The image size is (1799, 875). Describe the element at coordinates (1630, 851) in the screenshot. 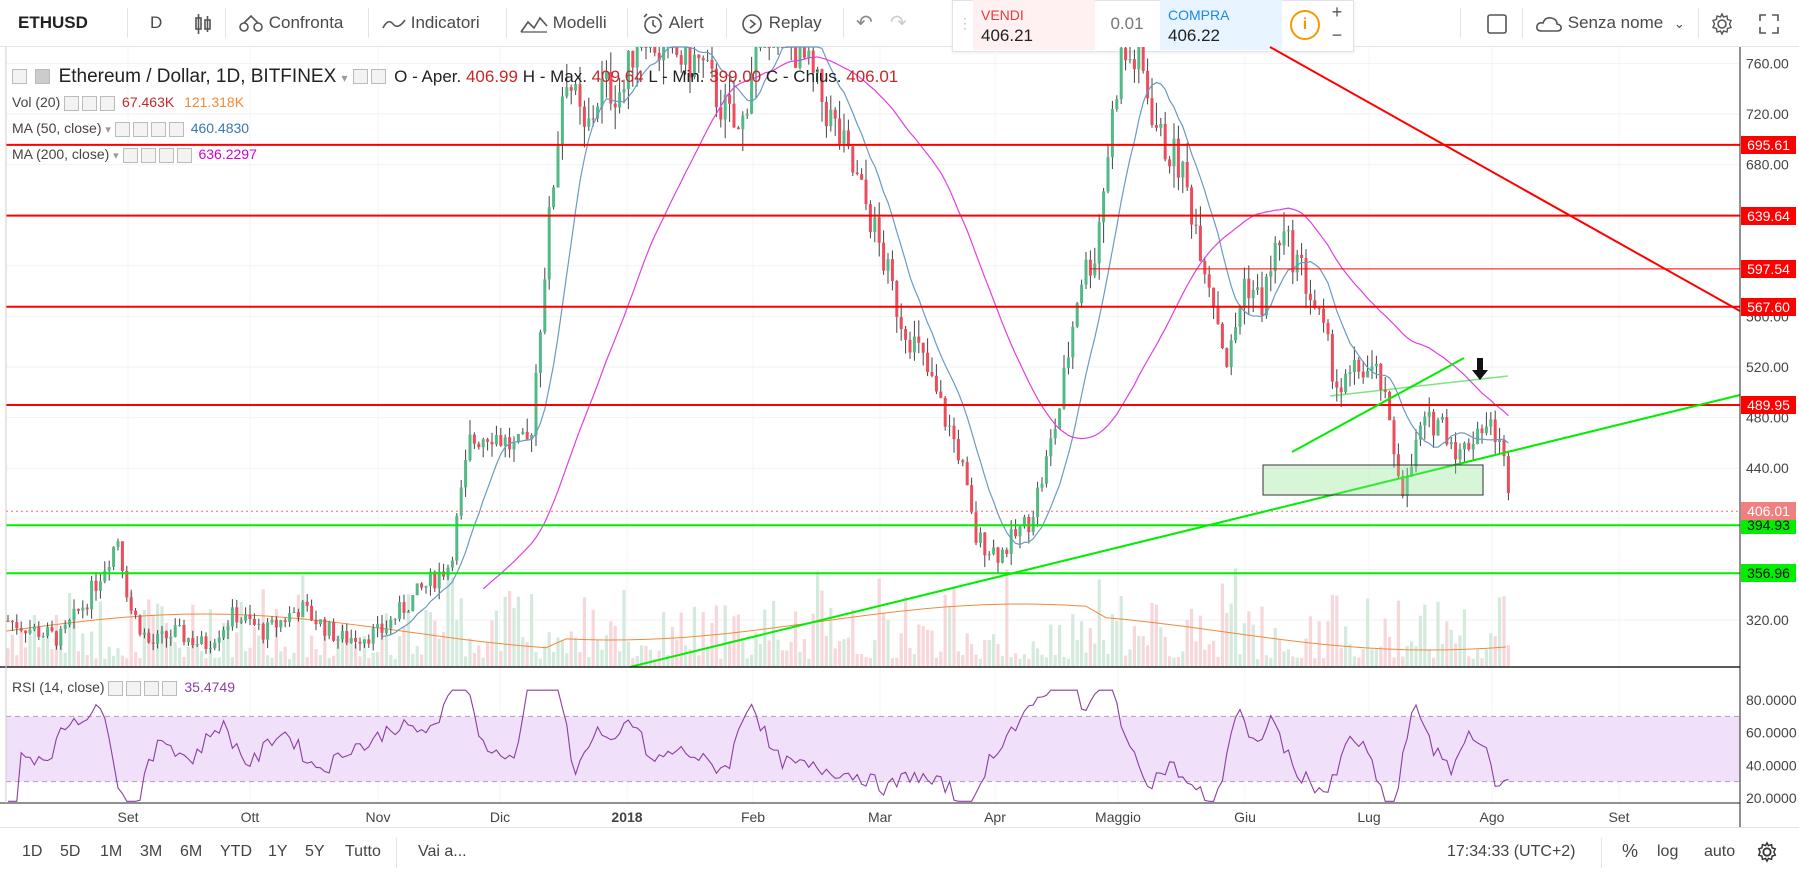

I see `percent-toggle: %` at that location.